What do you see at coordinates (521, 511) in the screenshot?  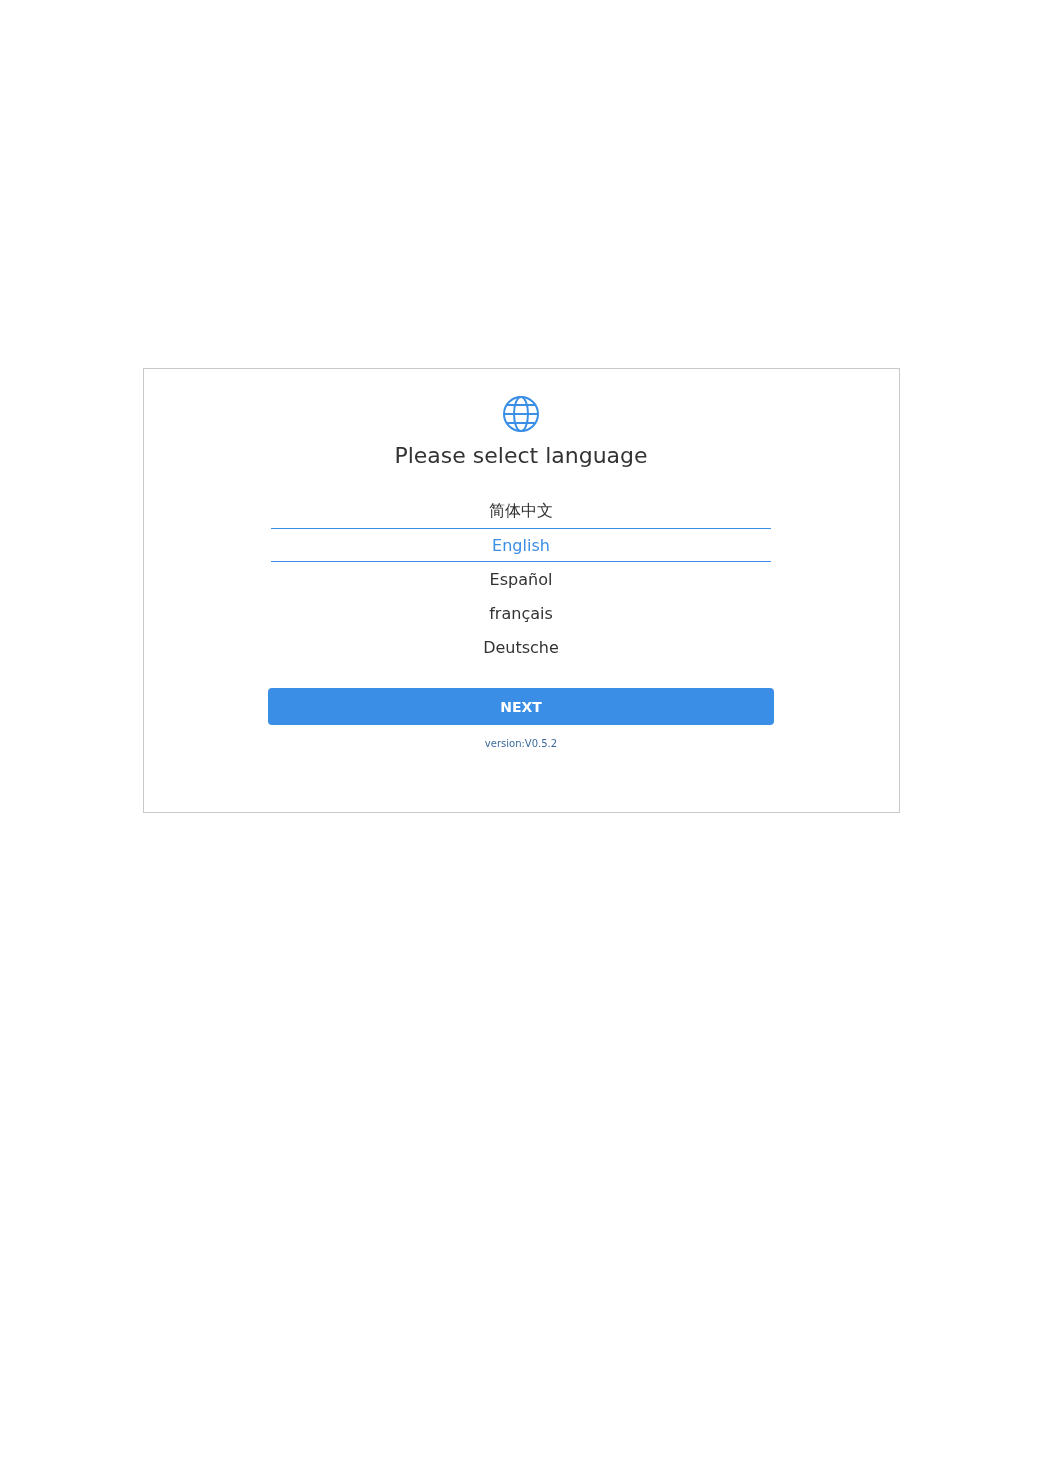 I see `language-option: 简体中文` at bounding box center [521, 511].